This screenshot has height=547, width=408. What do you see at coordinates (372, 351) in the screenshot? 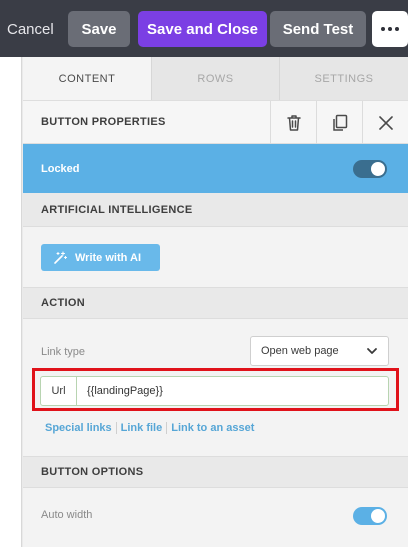
I see `chevron-down-icon` at bounding box center [372, 351].